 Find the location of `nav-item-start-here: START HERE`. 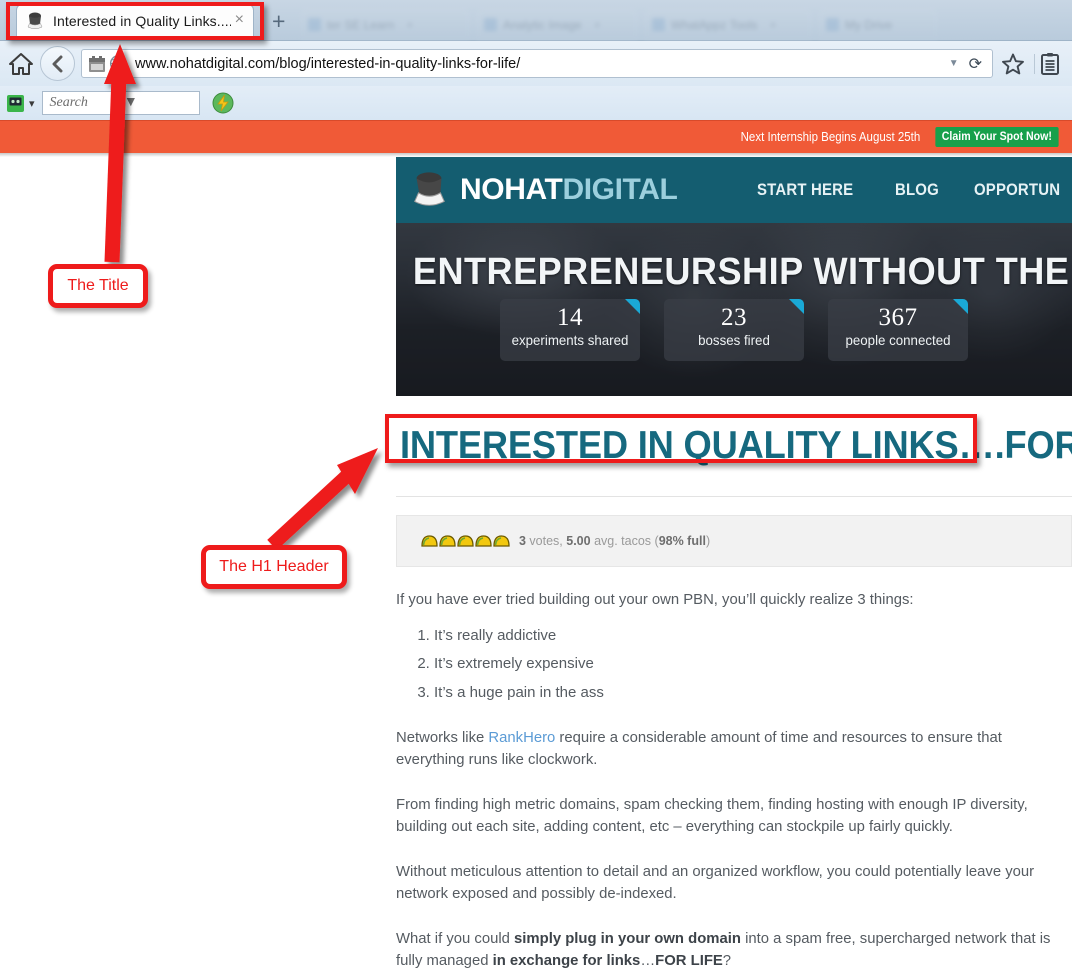

nav-item-start-here: START HERE is located at coordinates (805, 190).